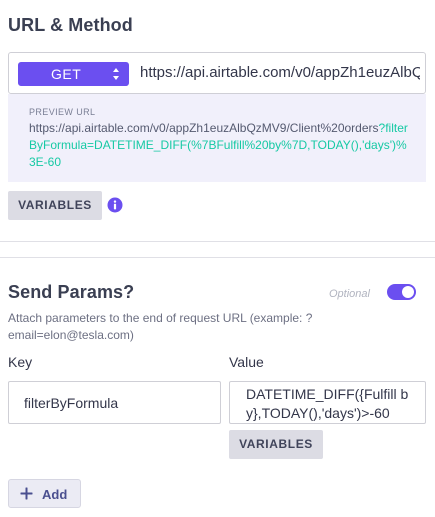 This screenshot has height=517, width=435. I want to click on method-select: GET, so click(73, 74).